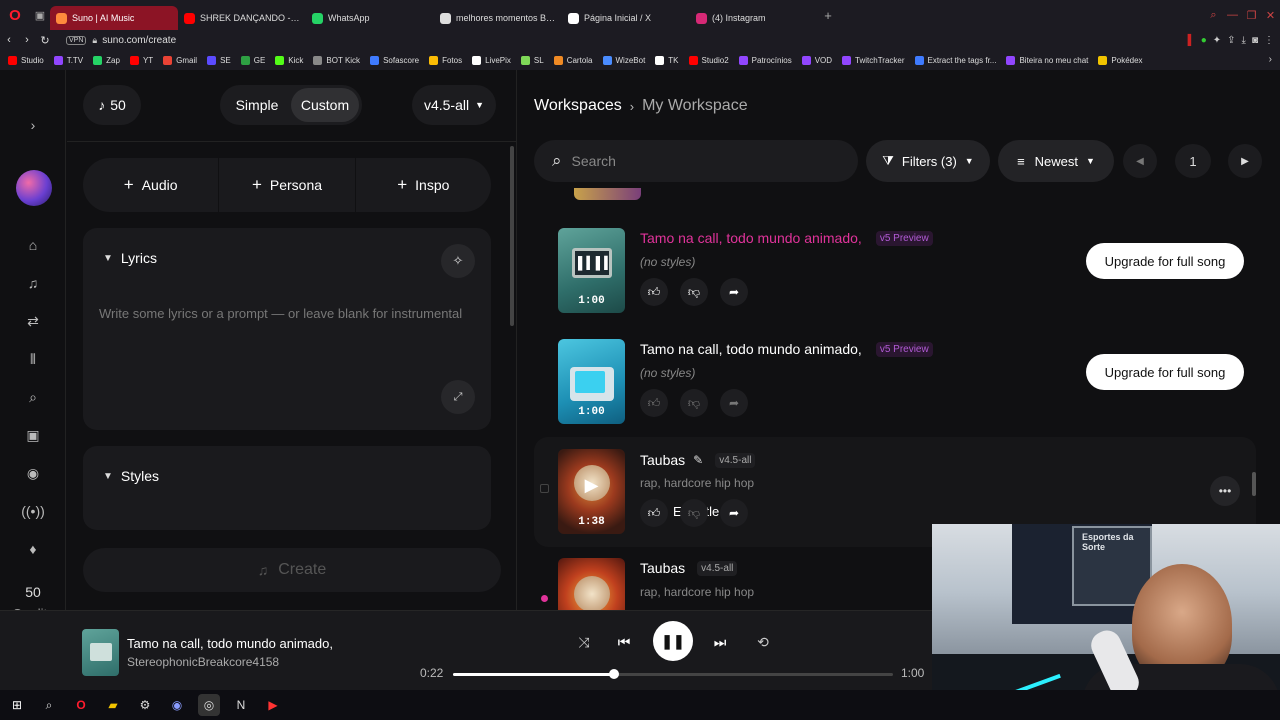  I want to click on play-icon: ▶, so click(591, 485).